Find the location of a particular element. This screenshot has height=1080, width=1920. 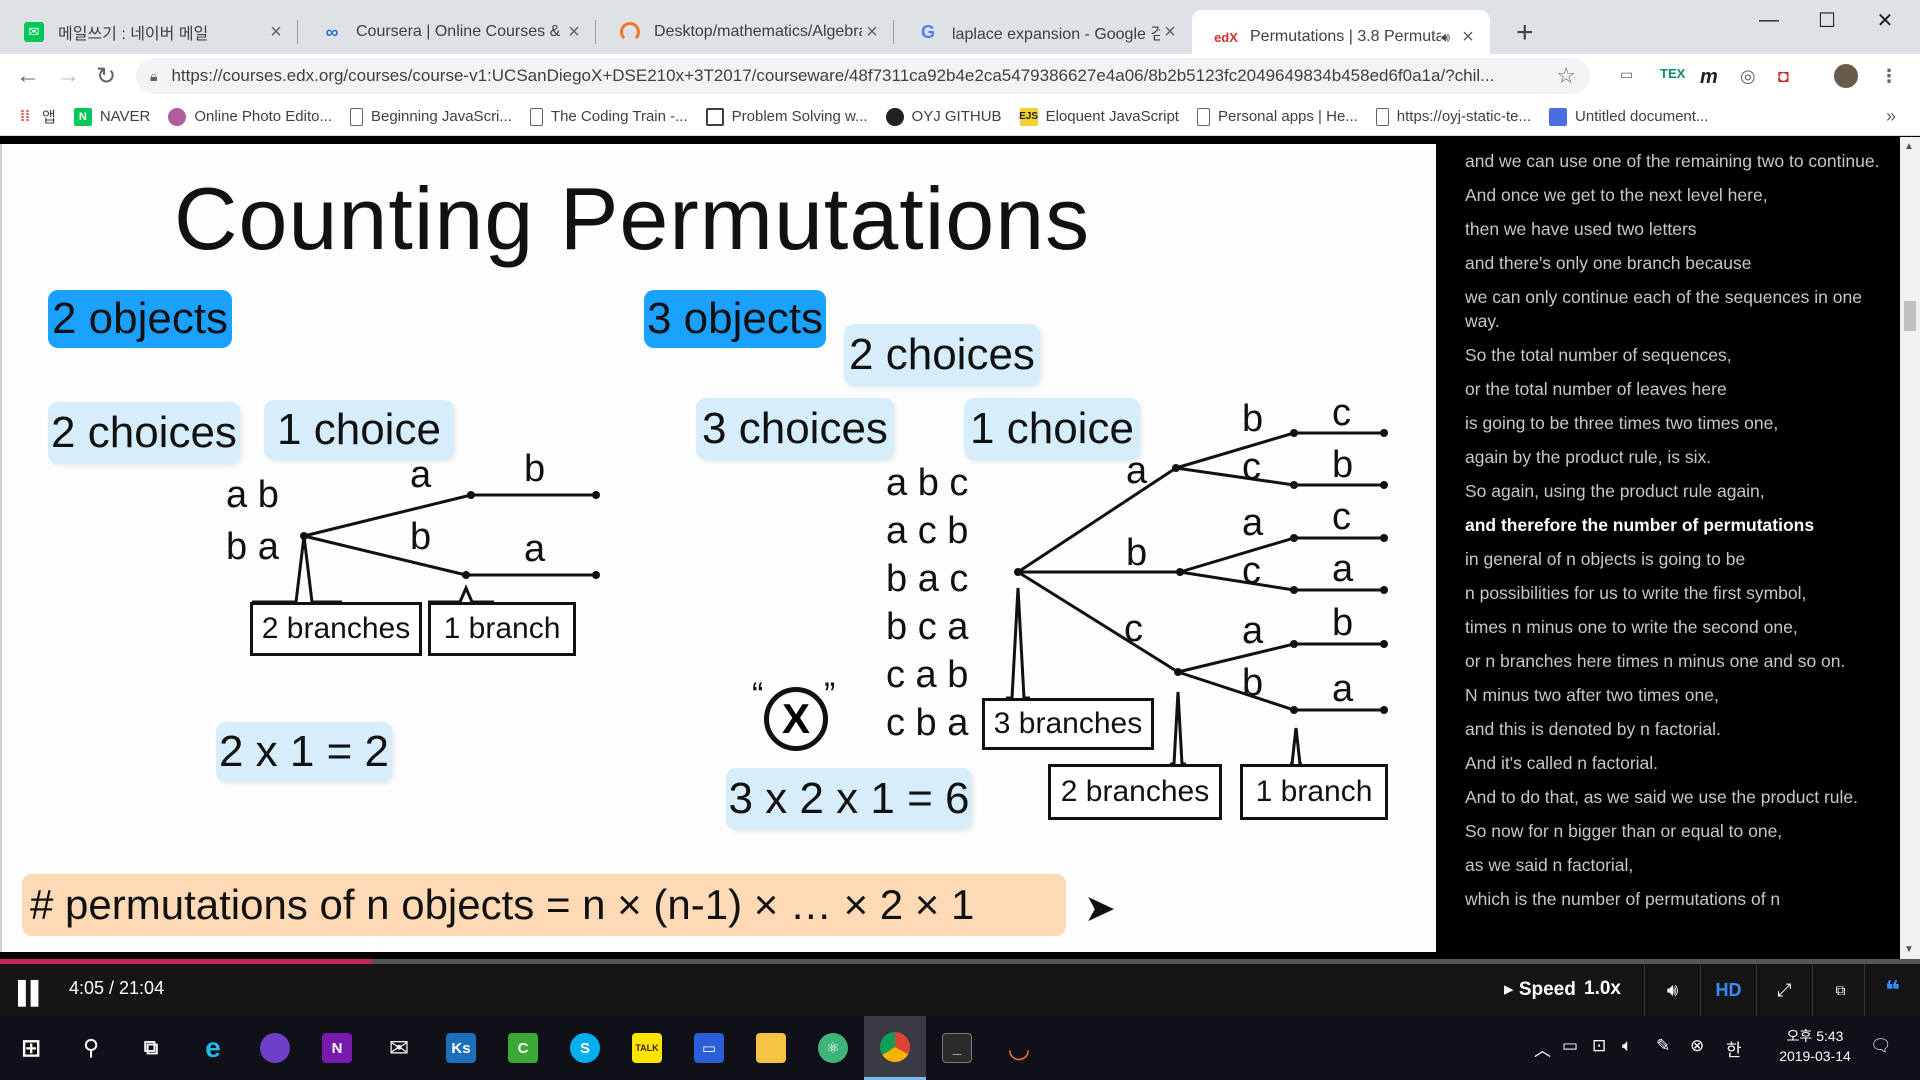

system-clock: 오후 5:43 2019-03-14 is located at coordinates (1815, 1046).